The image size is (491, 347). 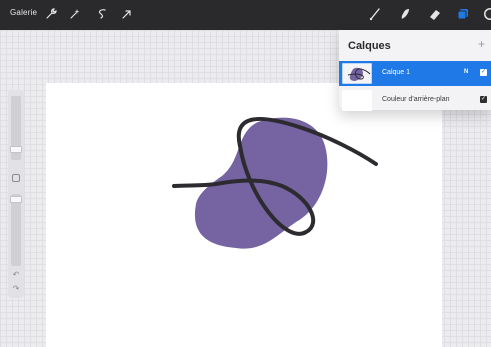 I want to click on brush-size-thumb, so click(x=16, y=149).